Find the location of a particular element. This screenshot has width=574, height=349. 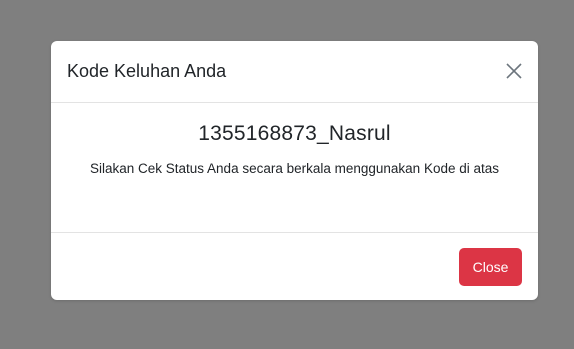

close-button: Close is located at coordinates (490, 267).